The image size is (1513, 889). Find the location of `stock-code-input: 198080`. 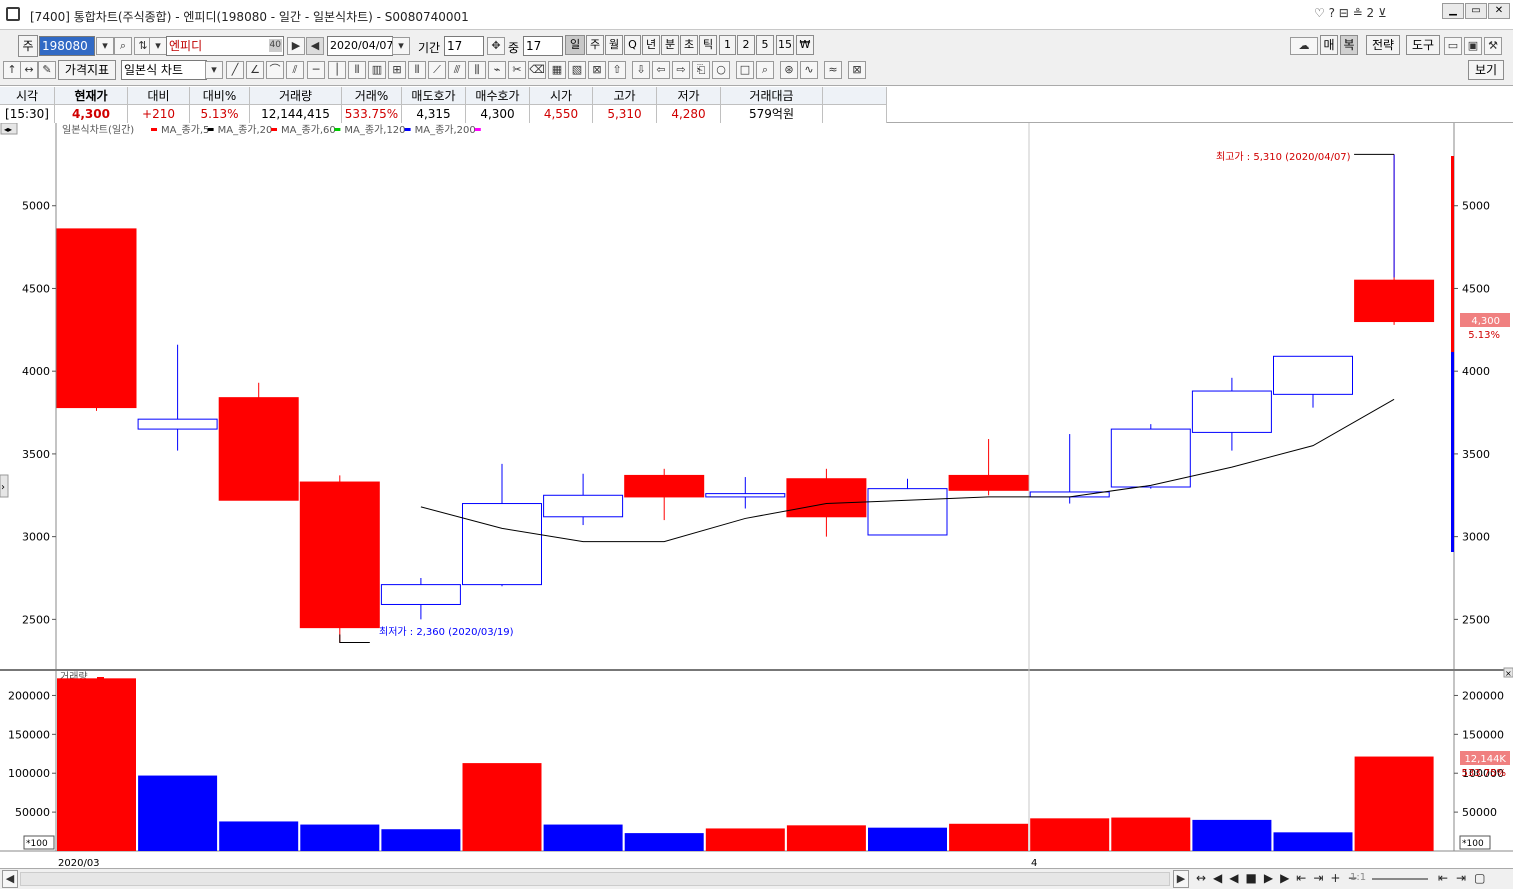

stock-code-input: 198080 is located at coordinates (67, 46).